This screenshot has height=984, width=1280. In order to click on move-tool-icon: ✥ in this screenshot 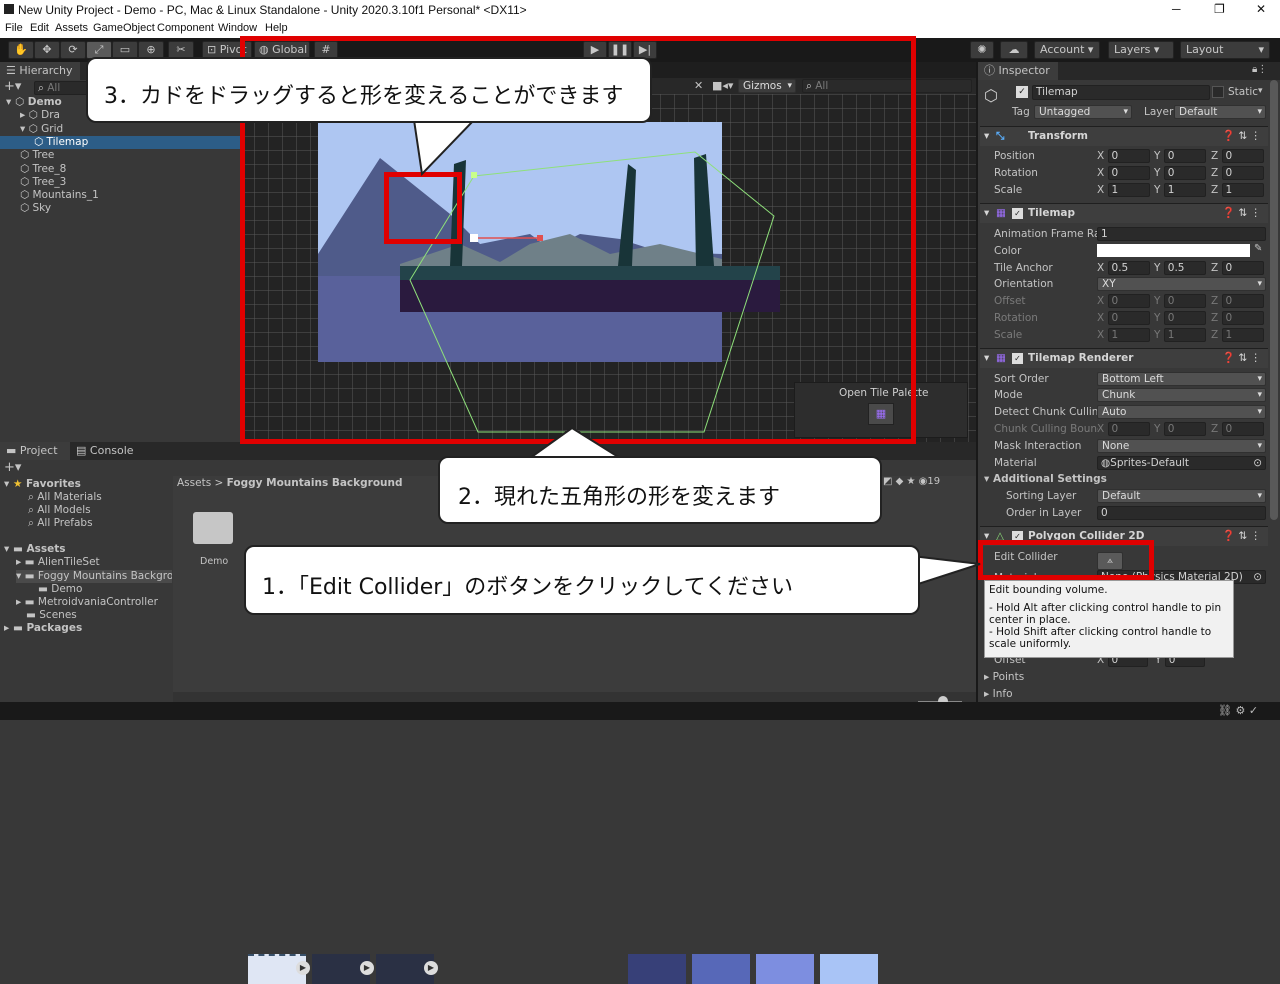, I will do `click(47, 50)`.